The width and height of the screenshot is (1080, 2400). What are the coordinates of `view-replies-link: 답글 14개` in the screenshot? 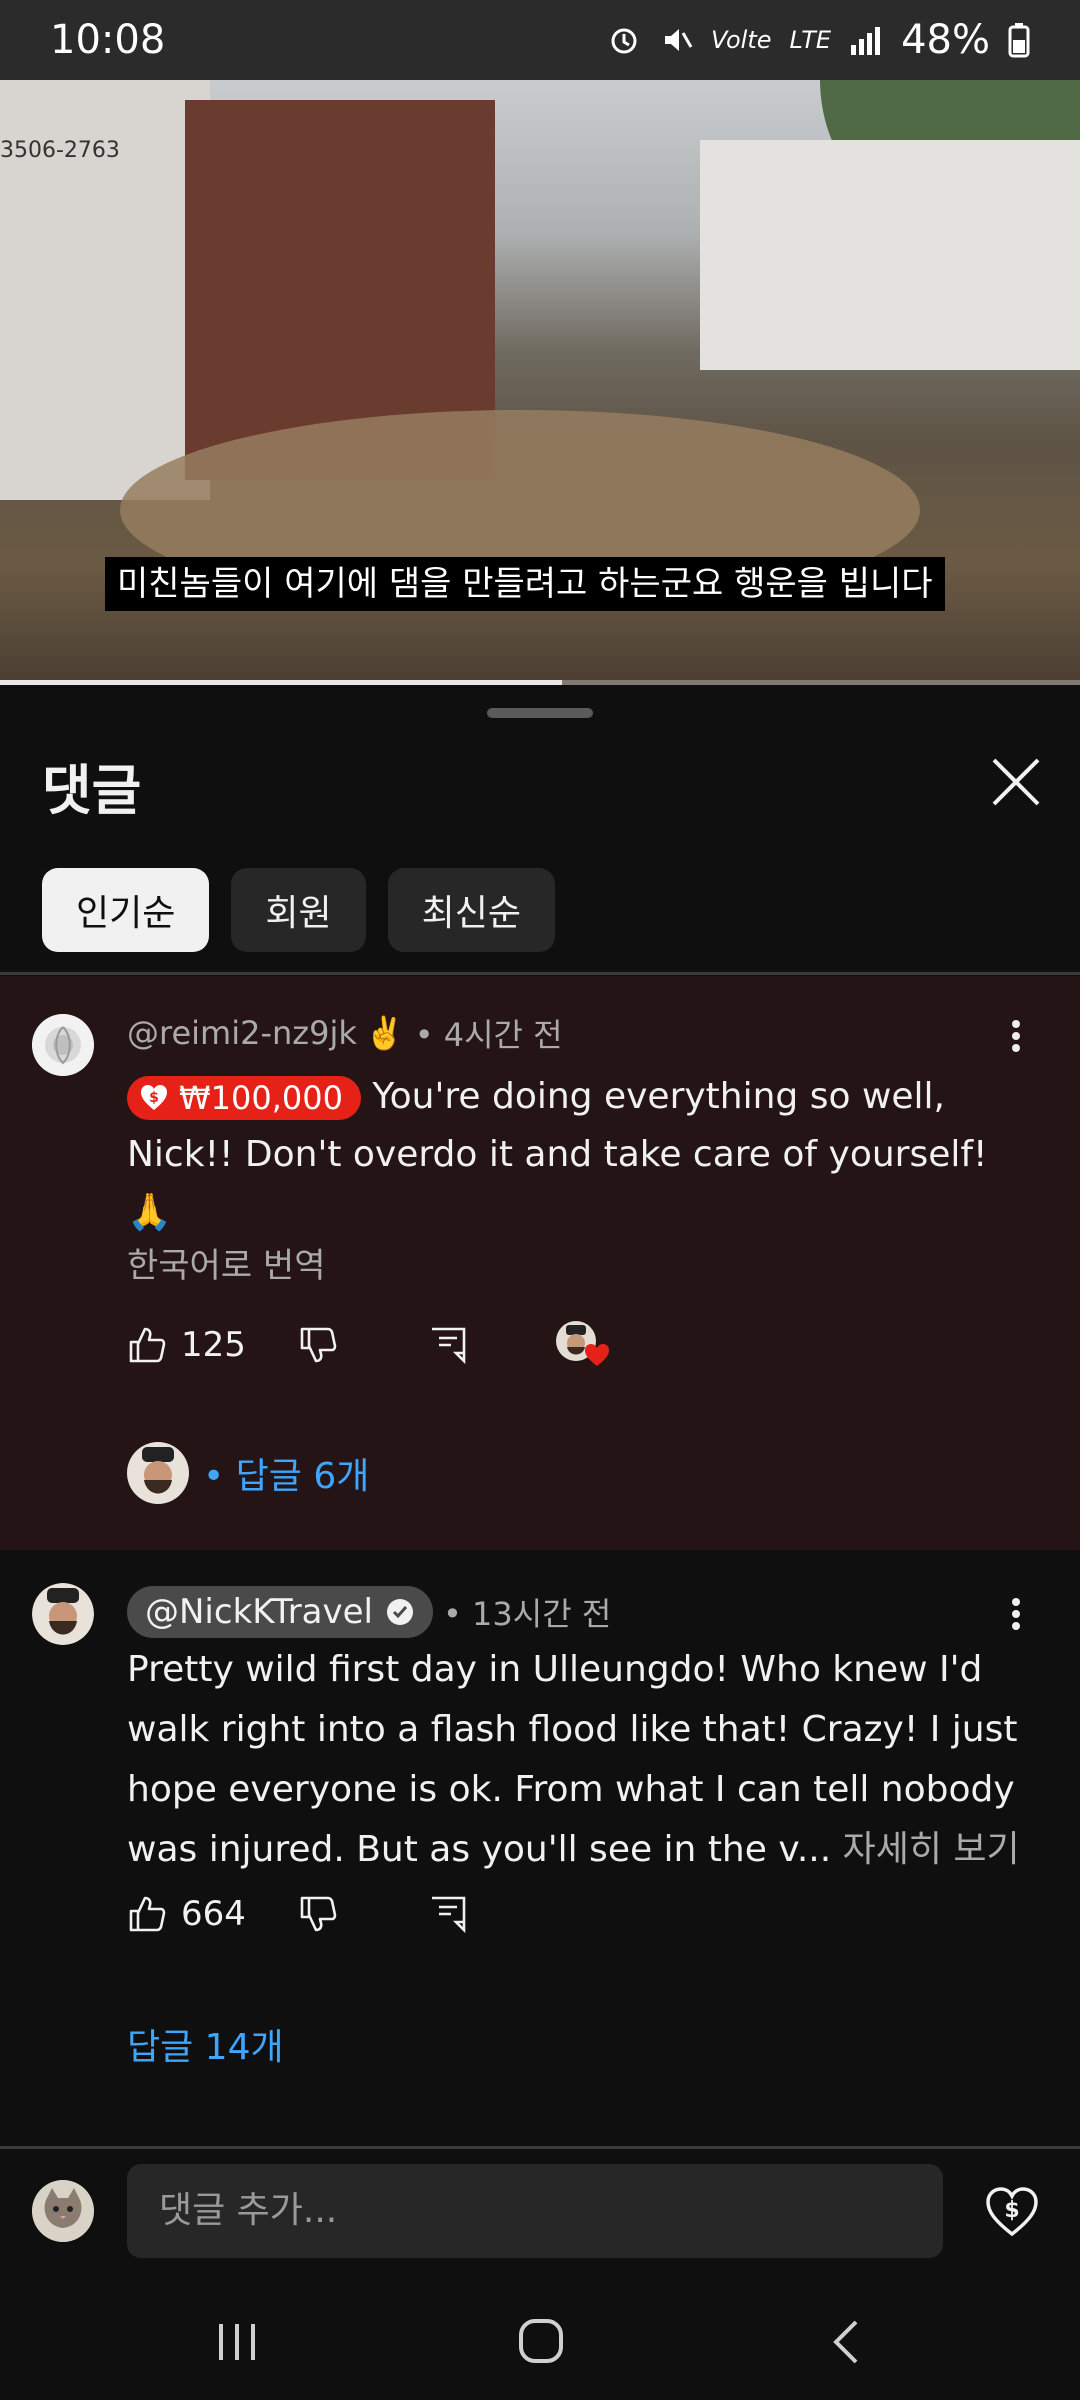 It's located at (205, 2044).